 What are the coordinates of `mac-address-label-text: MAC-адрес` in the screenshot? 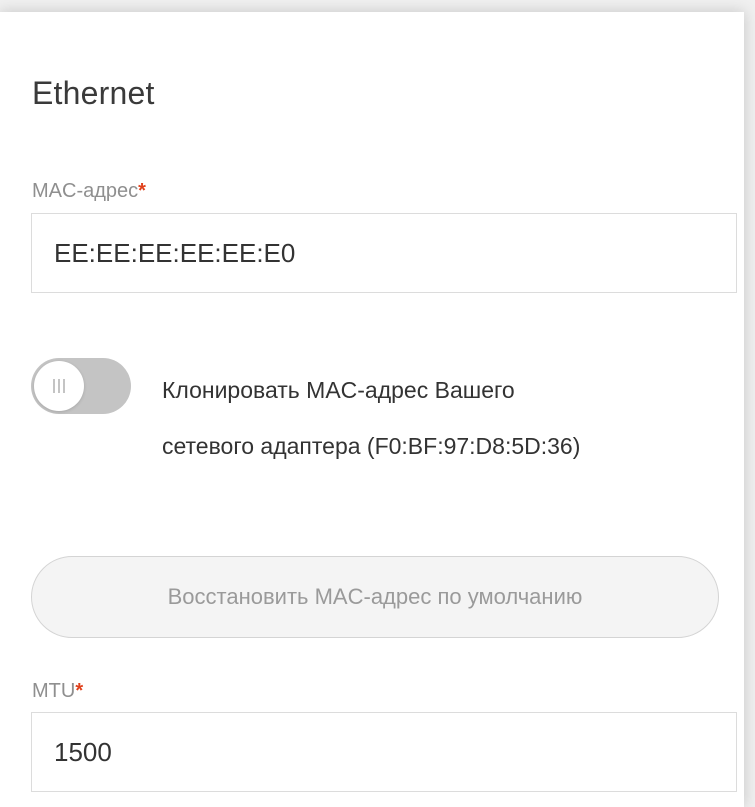 It's located at (85, 191).